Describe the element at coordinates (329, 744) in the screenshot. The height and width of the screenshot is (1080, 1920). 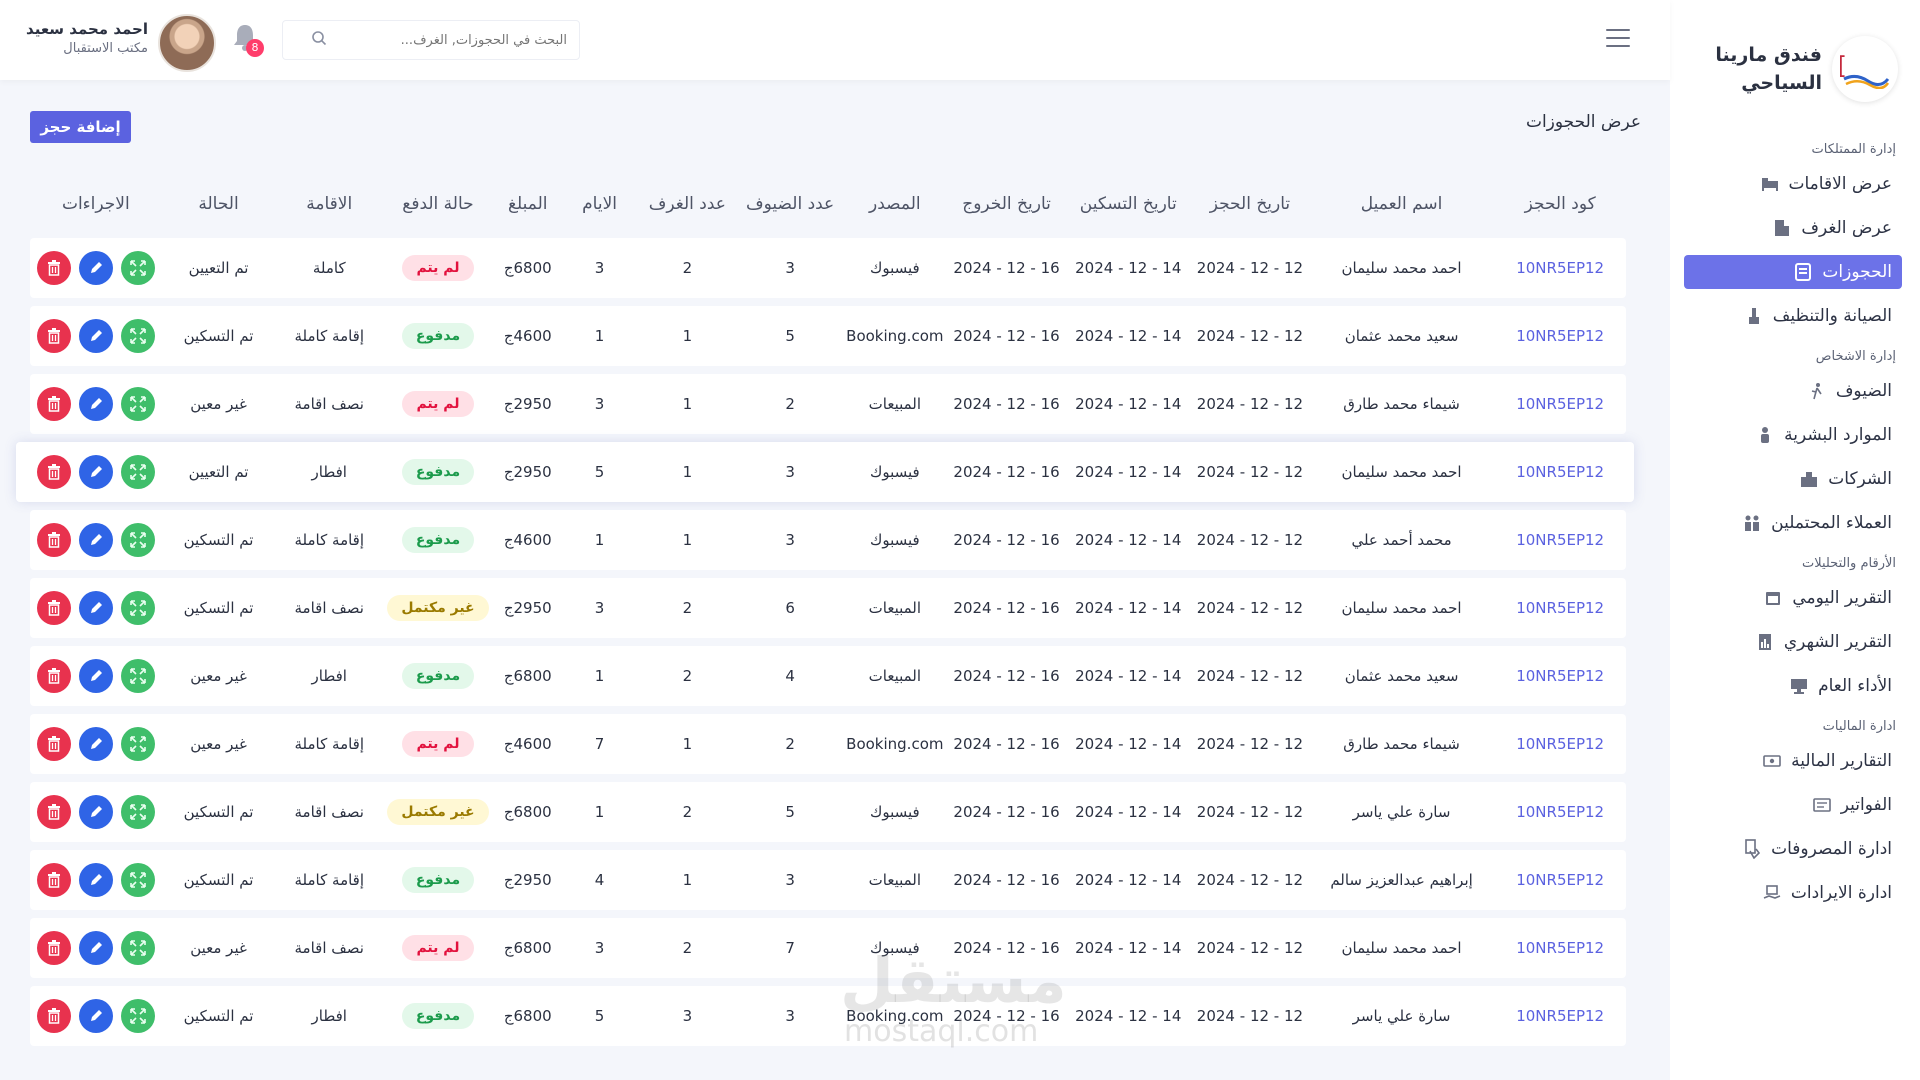
I see `stay-type-cell: إقامة كاملة` at that location.